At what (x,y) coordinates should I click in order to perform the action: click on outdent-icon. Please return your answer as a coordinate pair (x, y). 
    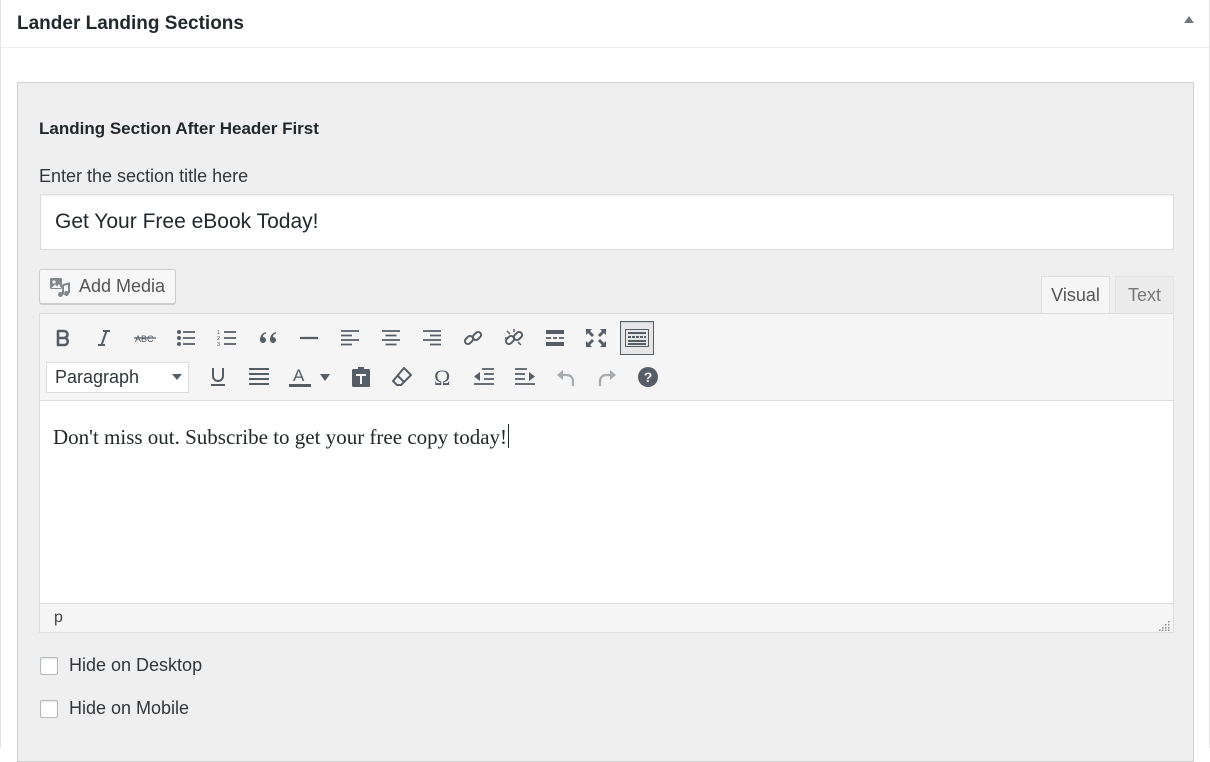
    Looking at the image, I should click on (484, 377).